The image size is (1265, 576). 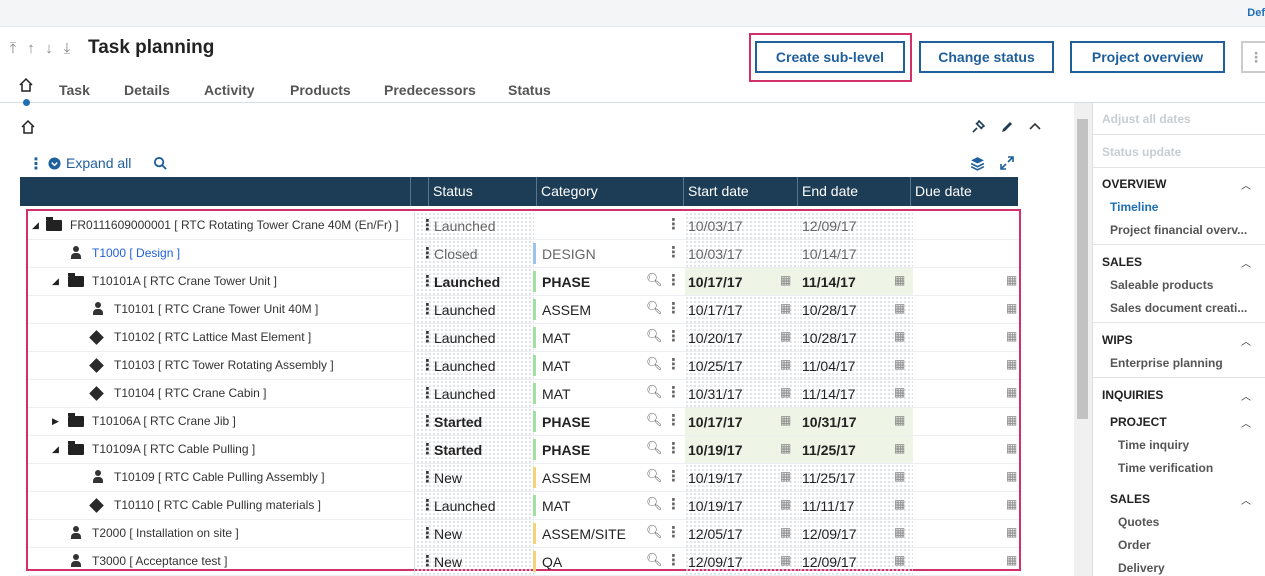 What do you see at coordinates (216, 309) in the screenshot?
I see `task-name: T10101 [ RTC Crane Tower Unit 40M ]` at bounding box center [216, 309].